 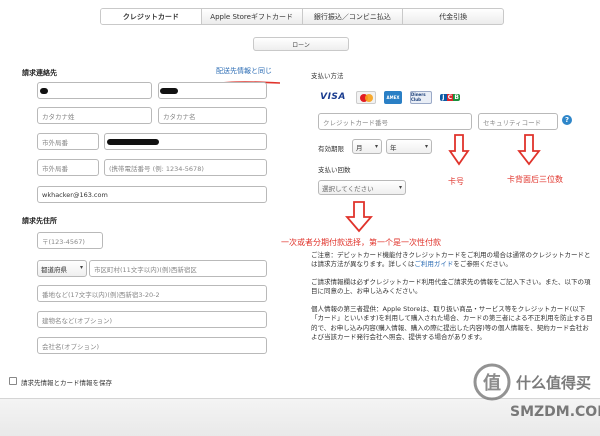 I want to click on tab-apple-gift-card: Apple Storeギフトカード, so click(x=252, y=16).